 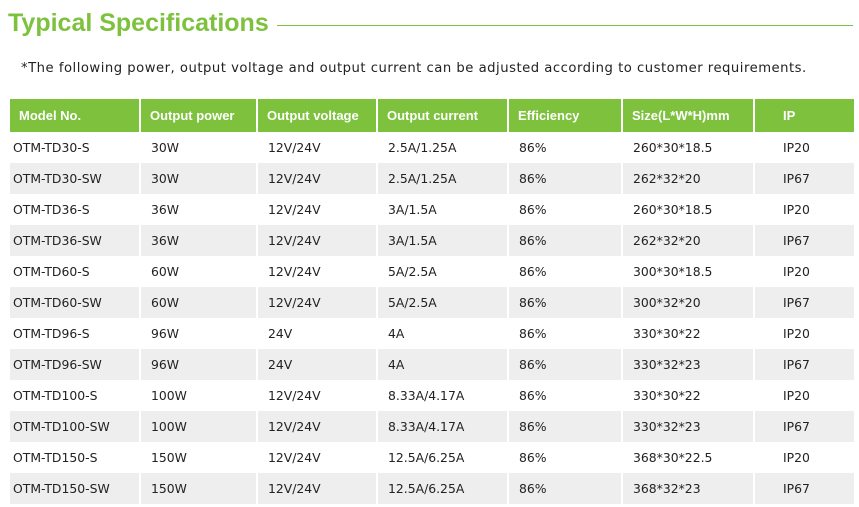 What do you see at coordinates (317, 115) in the screenshot?
I see `header-output-voltage: Output voltage` at bounding box center [317, 115].